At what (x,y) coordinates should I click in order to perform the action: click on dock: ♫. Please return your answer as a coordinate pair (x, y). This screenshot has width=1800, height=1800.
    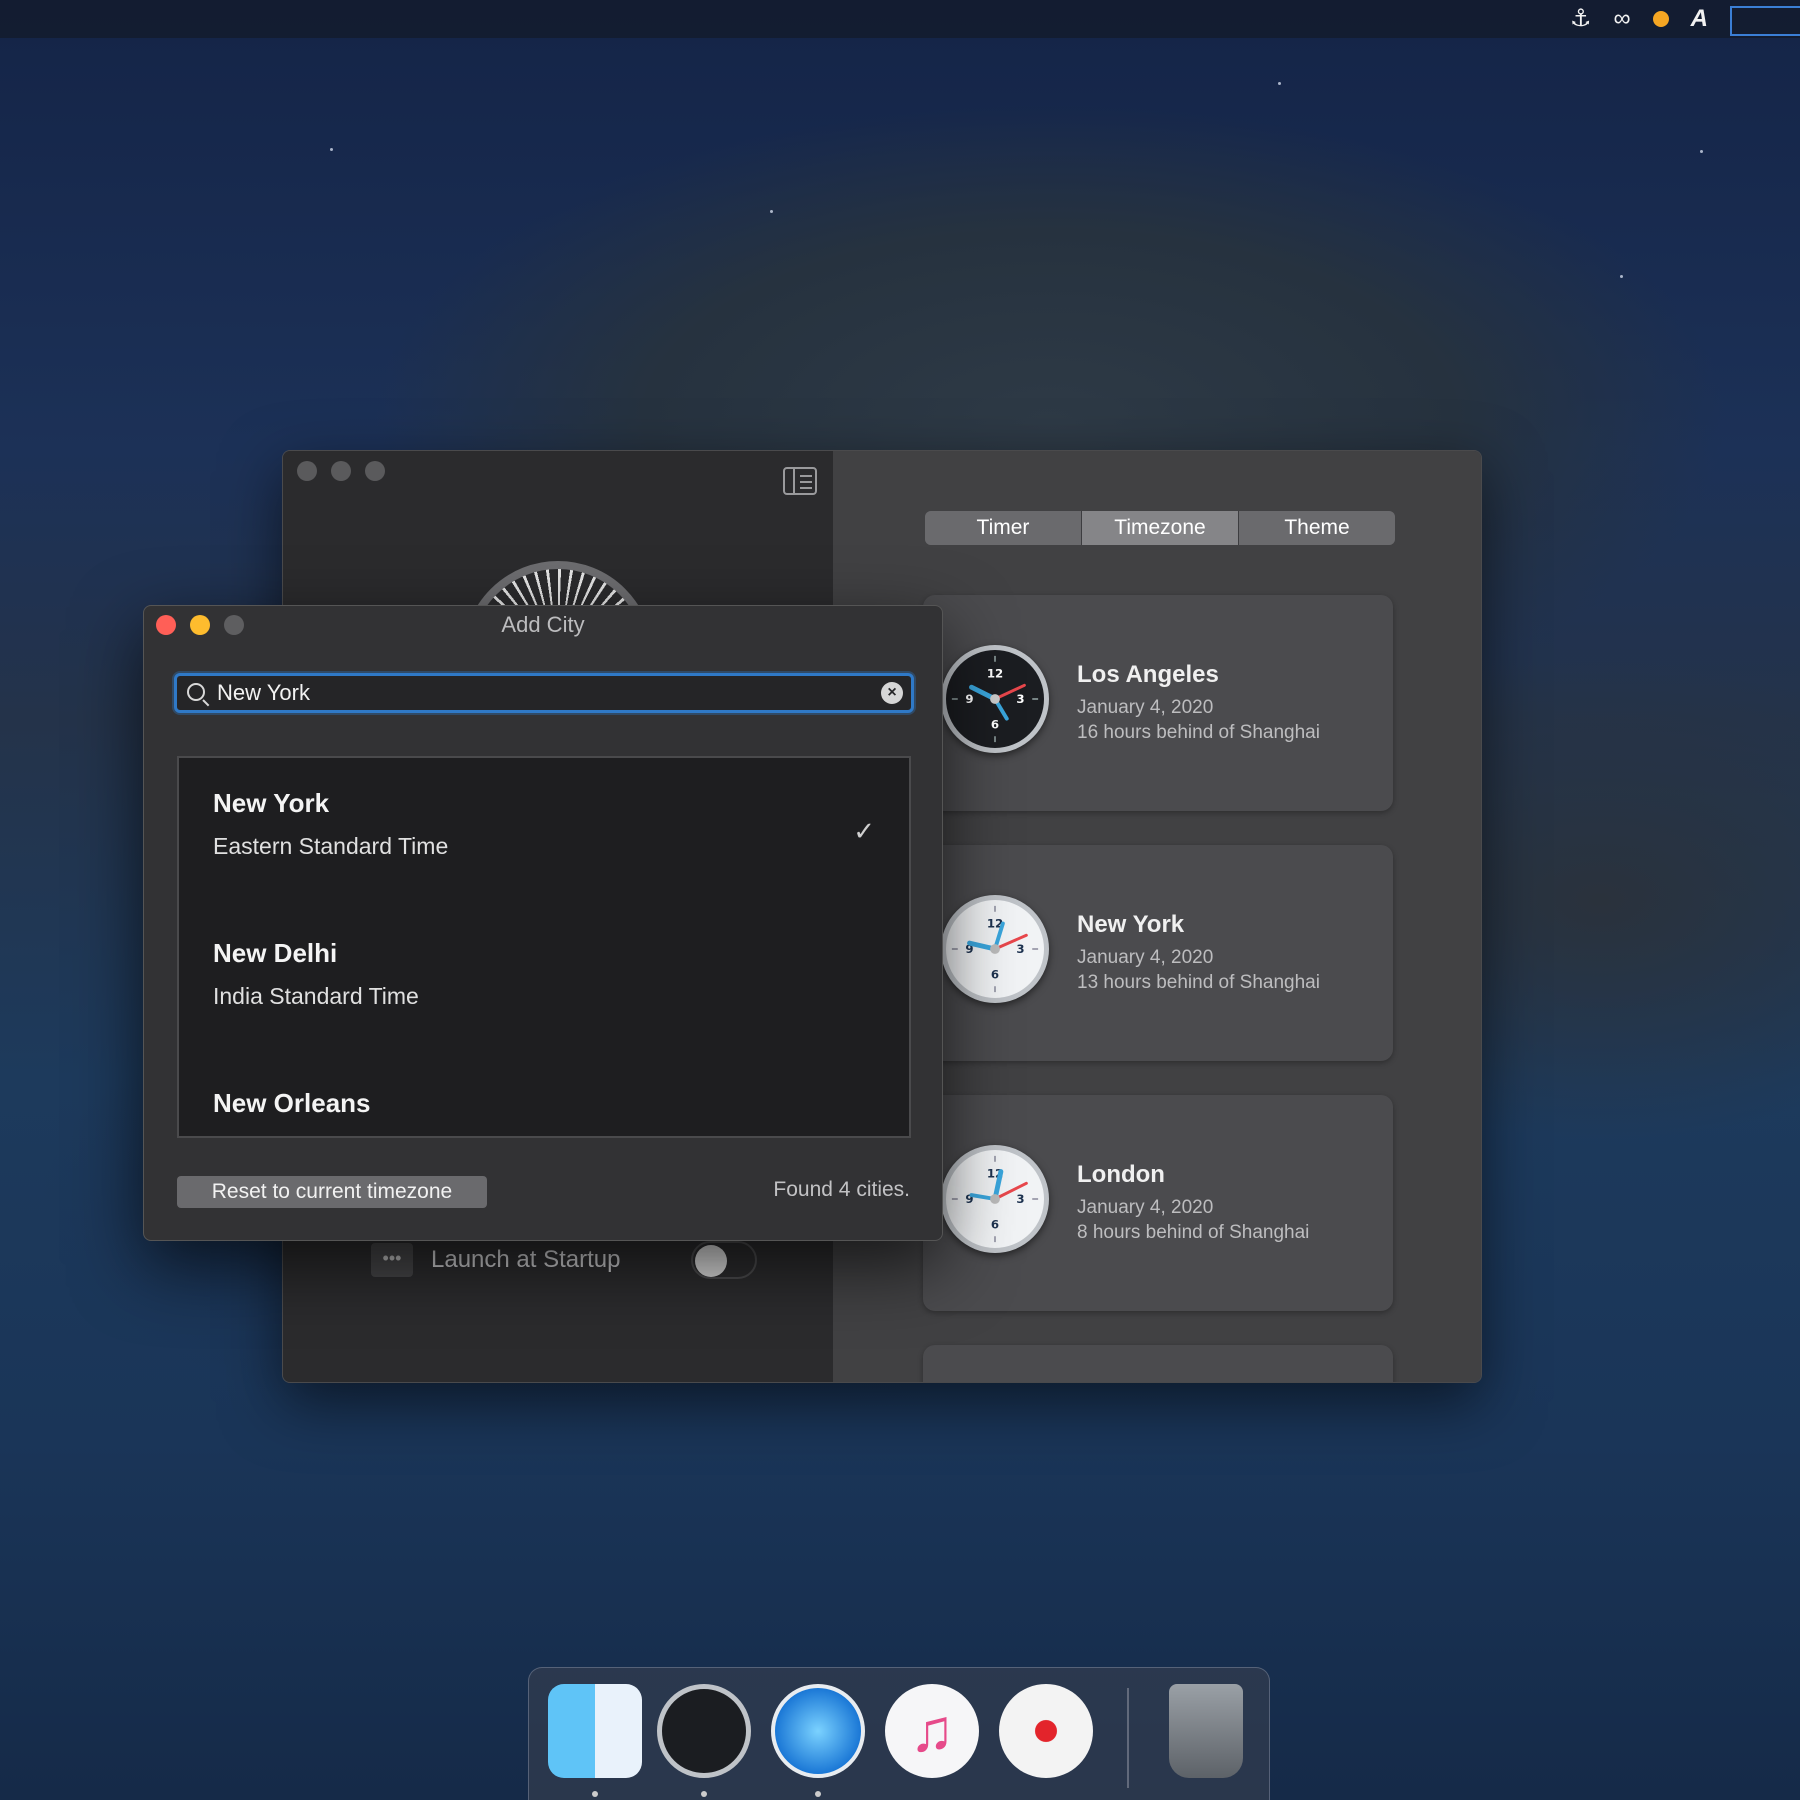
    Looking at the image, I should click on (899, 1733).